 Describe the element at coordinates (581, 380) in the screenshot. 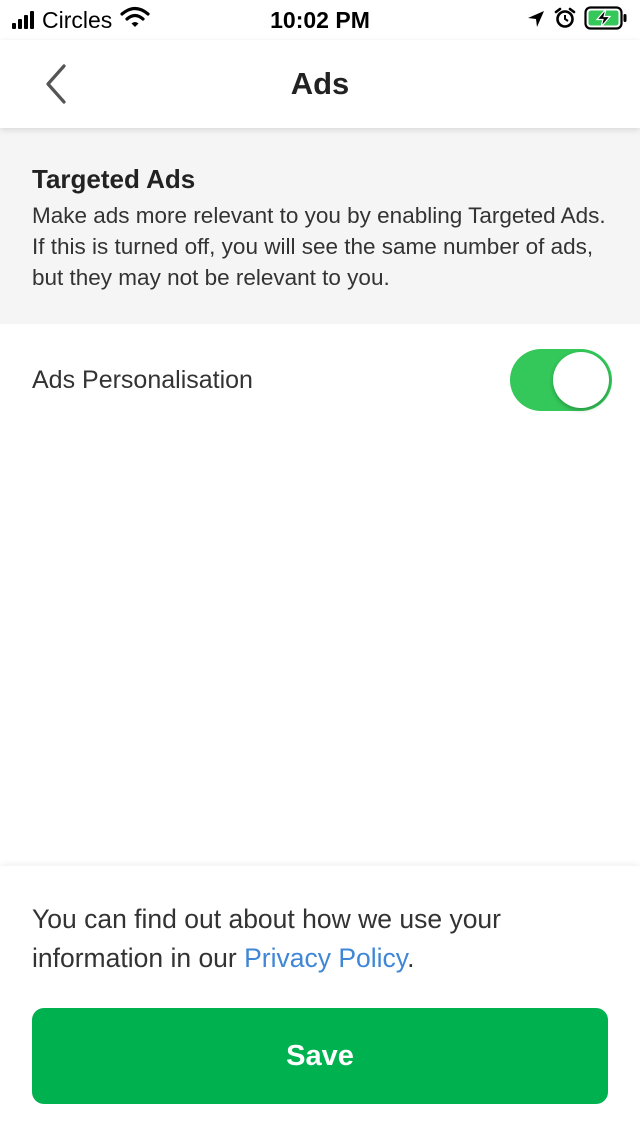

I see `toggle-knob` at that location.